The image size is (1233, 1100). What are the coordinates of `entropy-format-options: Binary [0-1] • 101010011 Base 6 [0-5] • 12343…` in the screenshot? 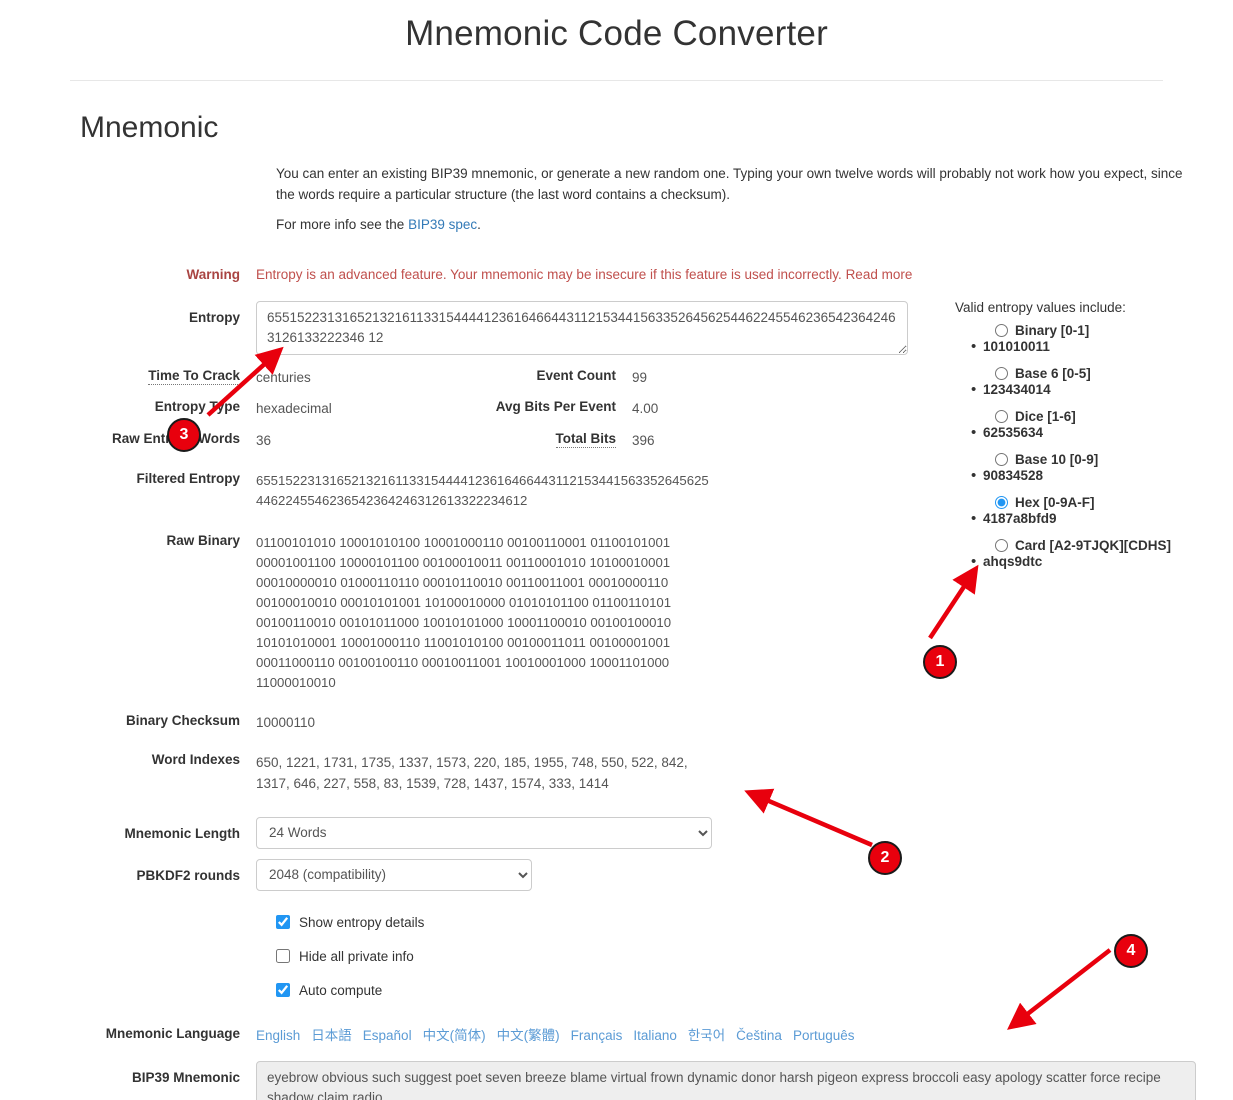 It's located at (1092, 446).